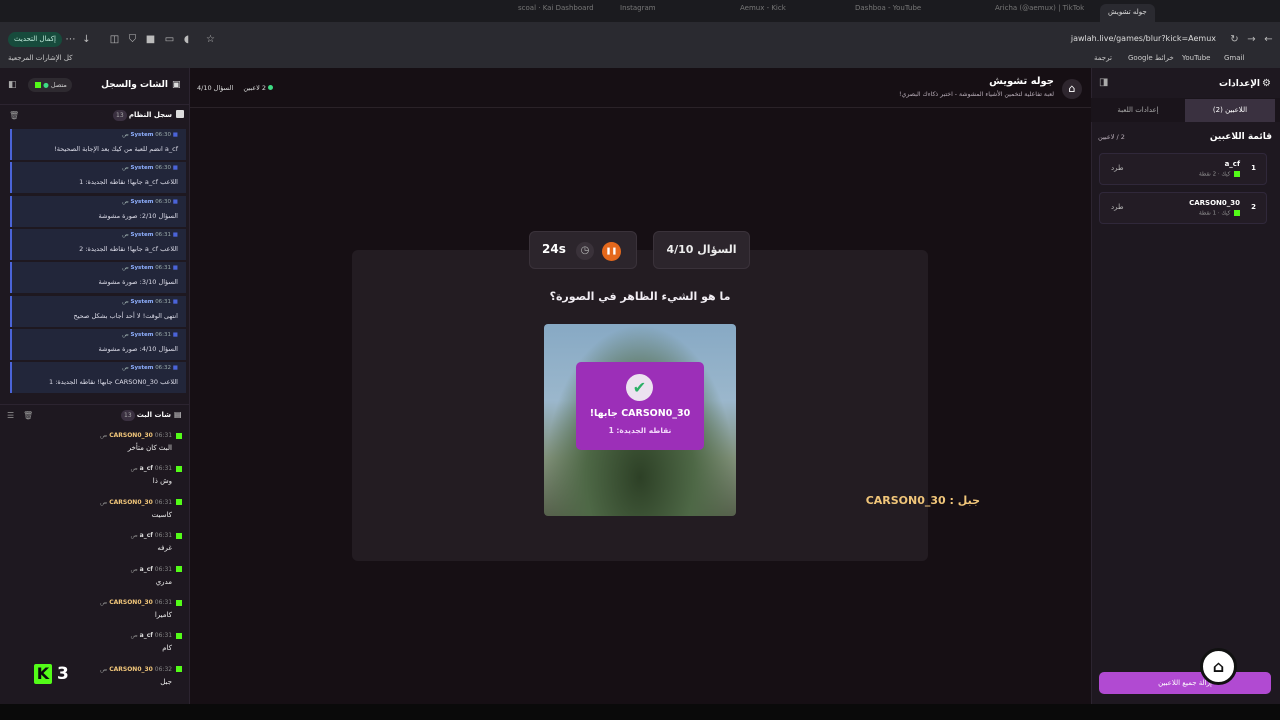  What do you see at coordinates (1039, 13) in the screenshot?
I see `browser-tab: Aricha (@aemux) | TikTok` at bounding box center [1039, 13].